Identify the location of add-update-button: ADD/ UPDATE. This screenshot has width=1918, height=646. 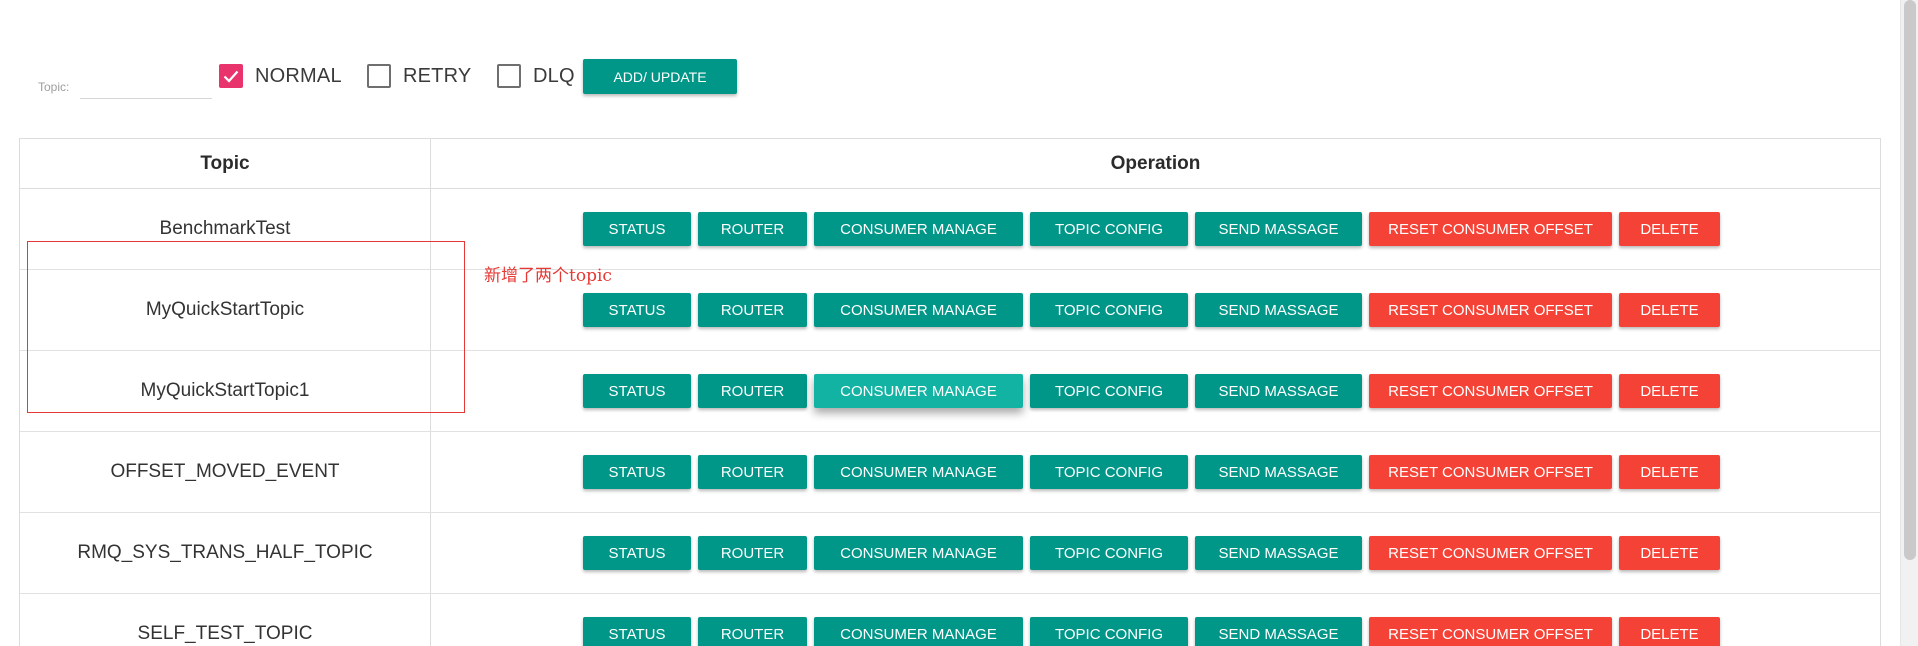
(660, 76).